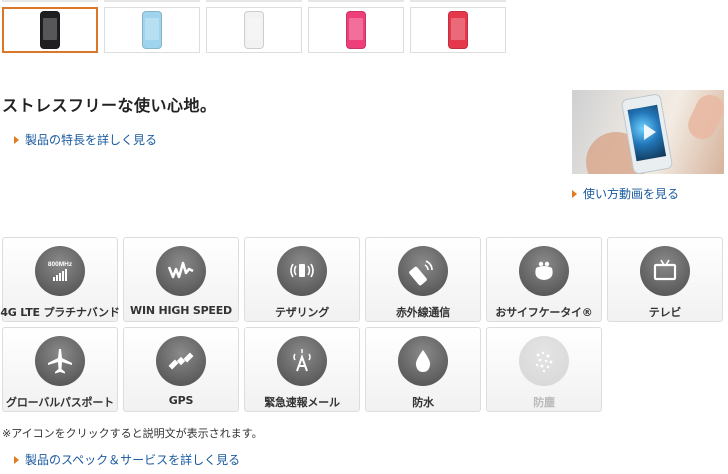 Image resolution: width=728 pixels, height=474 pixels. I want to click on feature-dustproof: 防塵, so click(544, 369).